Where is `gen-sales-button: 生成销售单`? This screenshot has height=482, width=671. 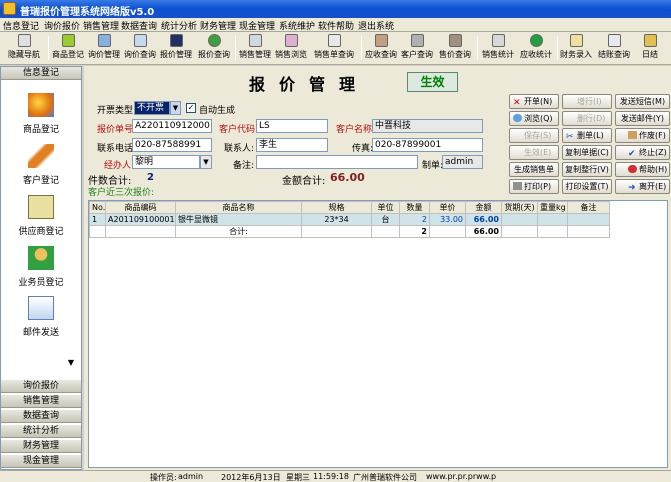 gen-sales-button: 生成销售单 is located at coordinates (534, 169).